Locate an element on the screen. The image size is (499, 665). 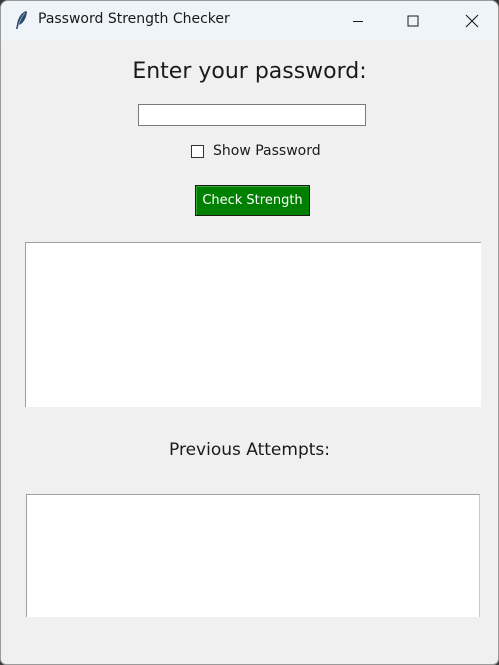
feather-icon is located at coordinates (22, 20).